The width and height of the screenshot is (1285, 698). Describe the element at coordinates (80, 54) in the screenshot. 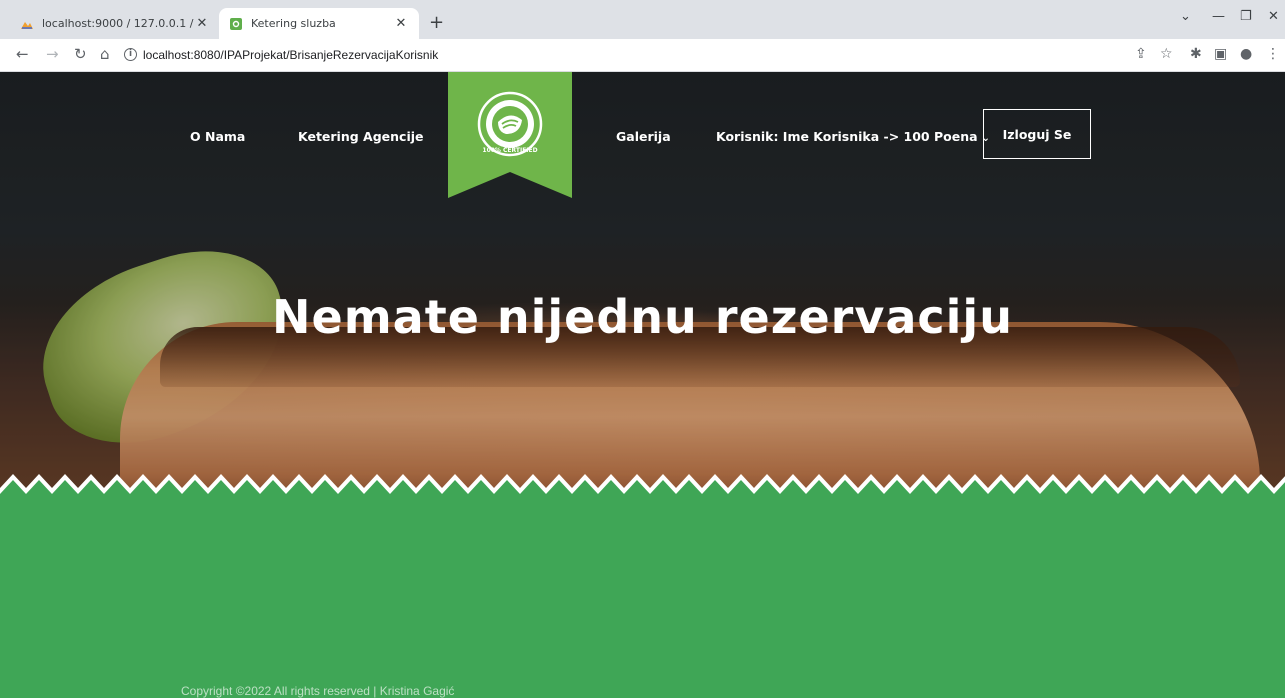

I see `reload-icon: ↻` at that location.